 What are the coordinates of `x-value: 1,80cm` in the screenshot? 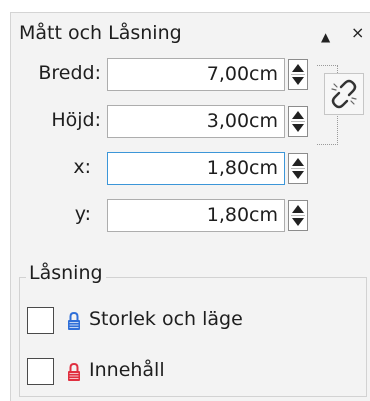 It's located at (242, 168).